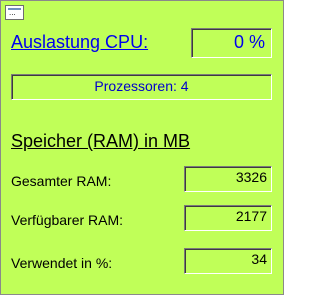 This screenshot has height=295, width=320. I want to click on total-ram-label: Gesamter RAM:, so click(61, 181).